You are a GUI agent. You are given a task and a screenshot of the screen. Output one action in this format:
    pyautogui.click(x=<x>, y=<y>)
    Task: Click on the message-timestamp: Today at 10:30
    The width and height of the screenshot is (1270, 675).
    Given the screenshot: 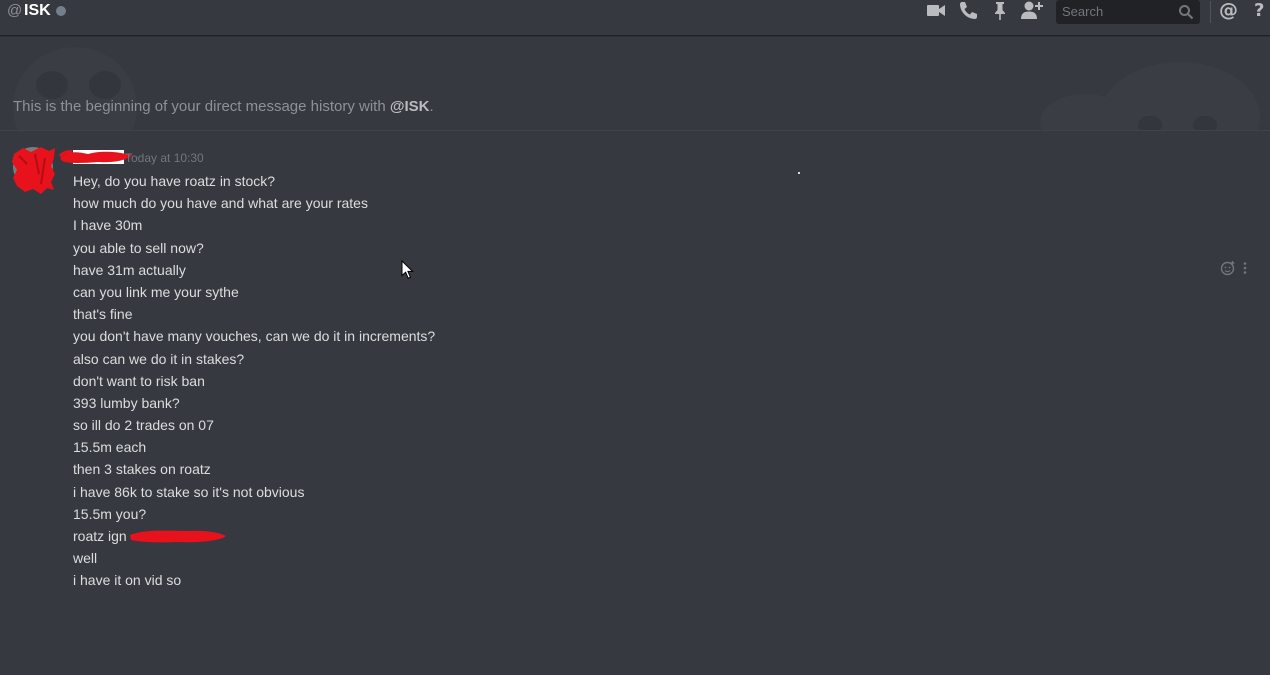 What is the action you would take?
    pyautogui.click(x=164, y=158)
    